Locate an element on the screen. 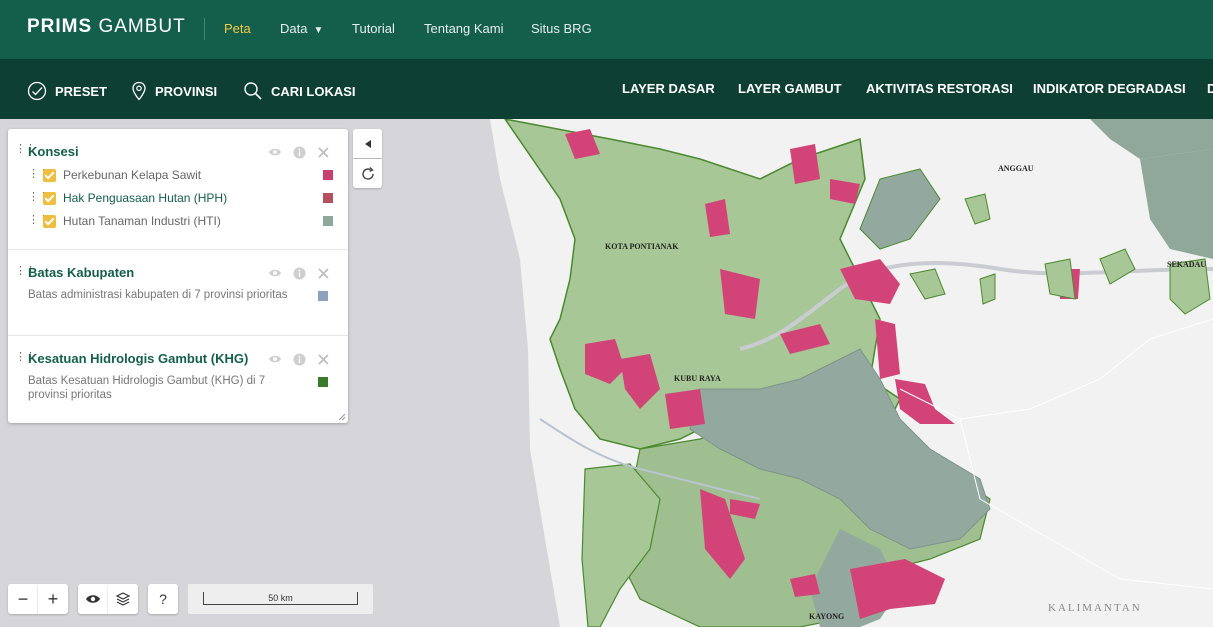 This screenshot has width=1213, height=627. provinsi-label: PROVINSI is located at coordinates (186, 91).